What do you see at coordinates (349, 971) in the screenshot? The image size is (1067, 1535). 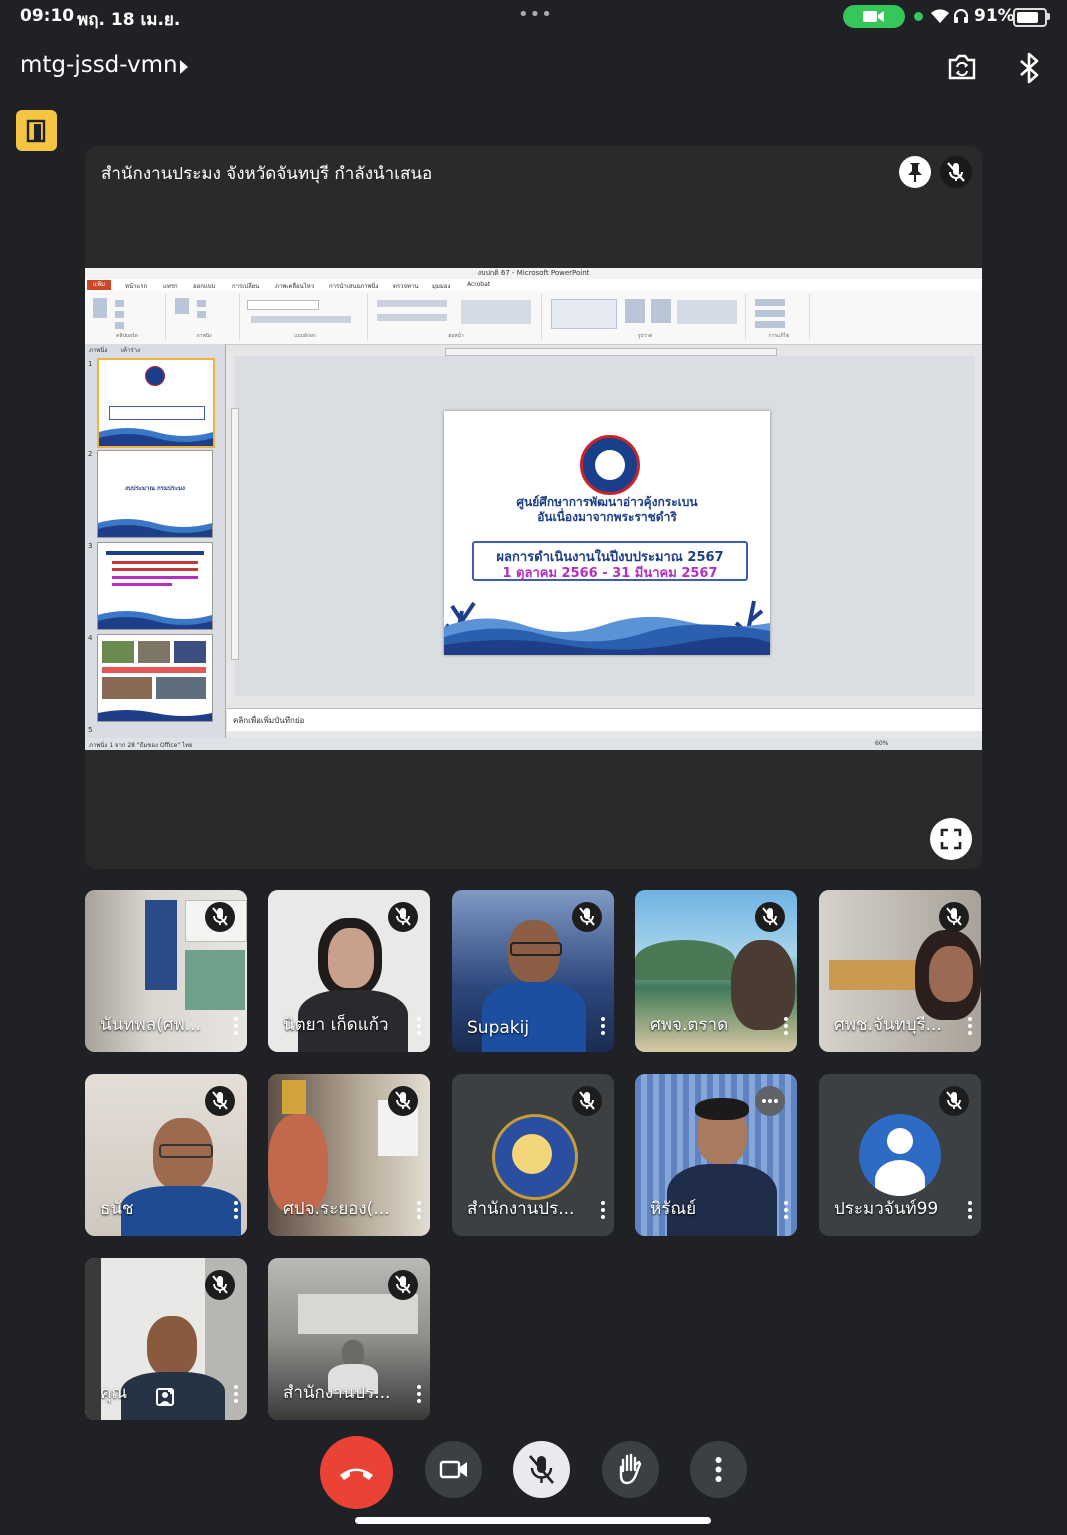 I see `participant-tile: นิตยา เก็ดแก้ว` at bounding box center [349, 971].